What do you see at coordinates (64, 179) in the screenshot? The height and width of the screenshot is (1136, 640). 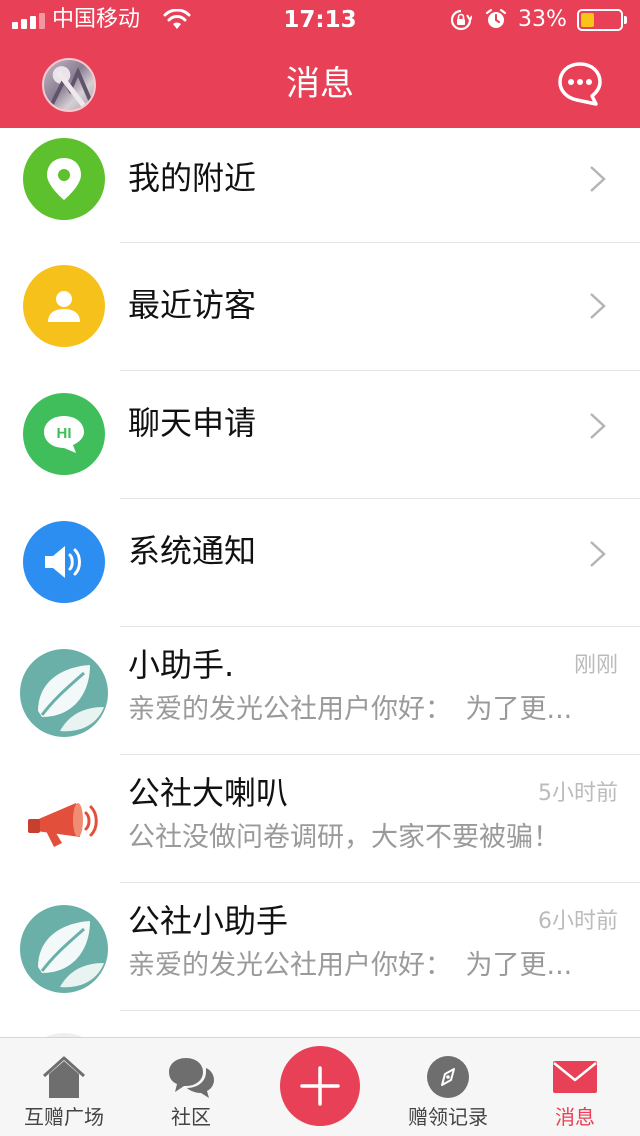 I see `location-pin-icon` at bounding box center [64, 179].